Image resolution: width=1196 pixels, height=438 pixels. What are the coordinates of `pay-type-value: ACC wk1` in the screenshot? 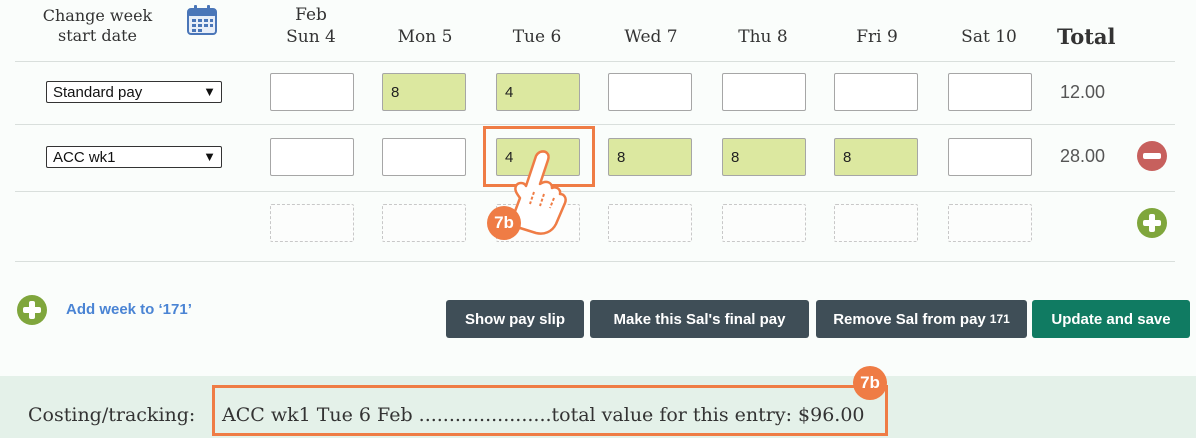 It's located at (84, 157).